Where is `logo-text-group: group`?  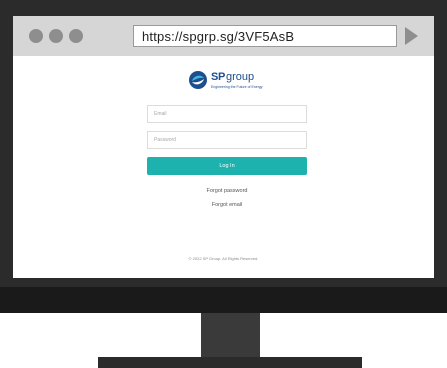
logo-text-group: group is located at coordinates (240, 77).